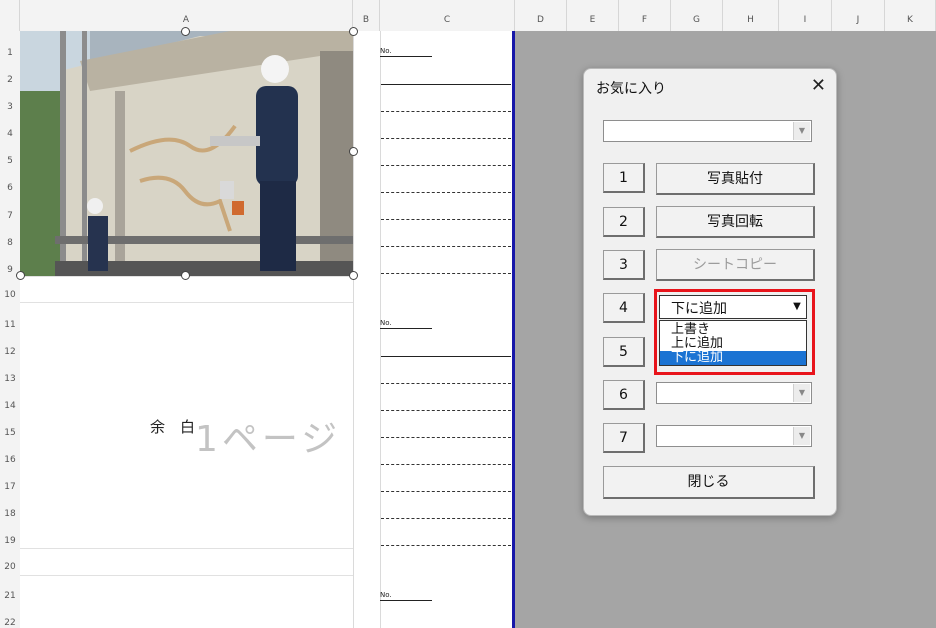 This screenshot has height=628, width=936. Describe the element at coordinates (699, 309) in the screenshot. I see `insert-mode-value: 下に追加` at that location.